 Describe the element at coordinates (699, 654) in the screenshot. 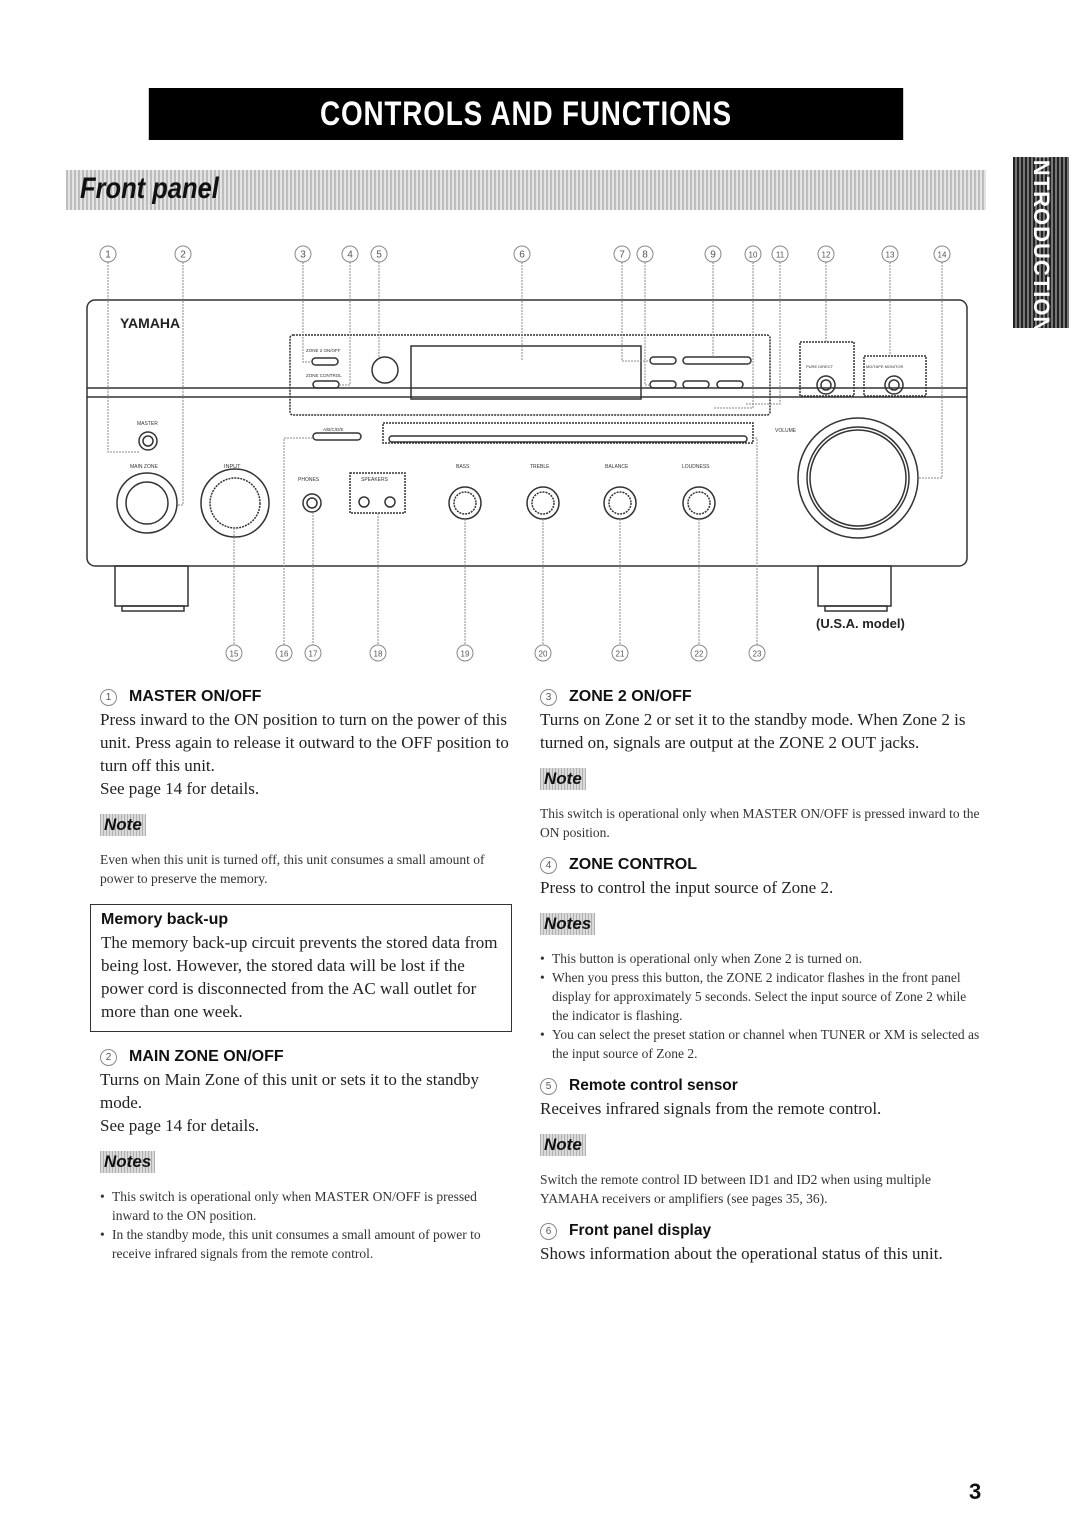

I see `callout-bottom-label: 22` at that location.